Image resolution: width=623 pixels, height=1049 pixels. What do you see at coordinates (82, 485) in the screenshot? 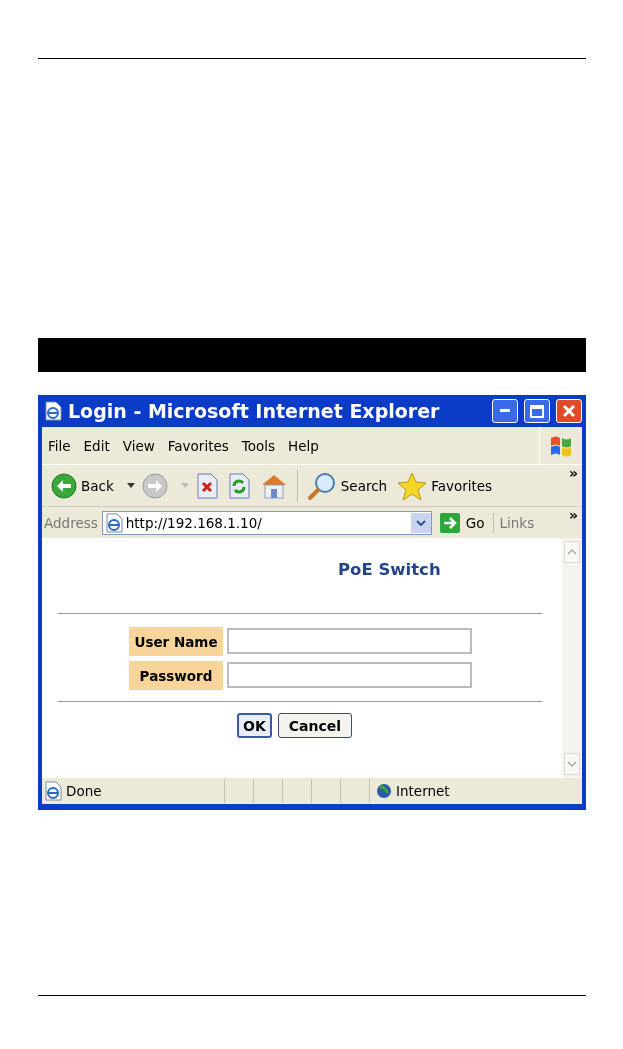
I see `back-button: Back` at bounding box center [82, 485].